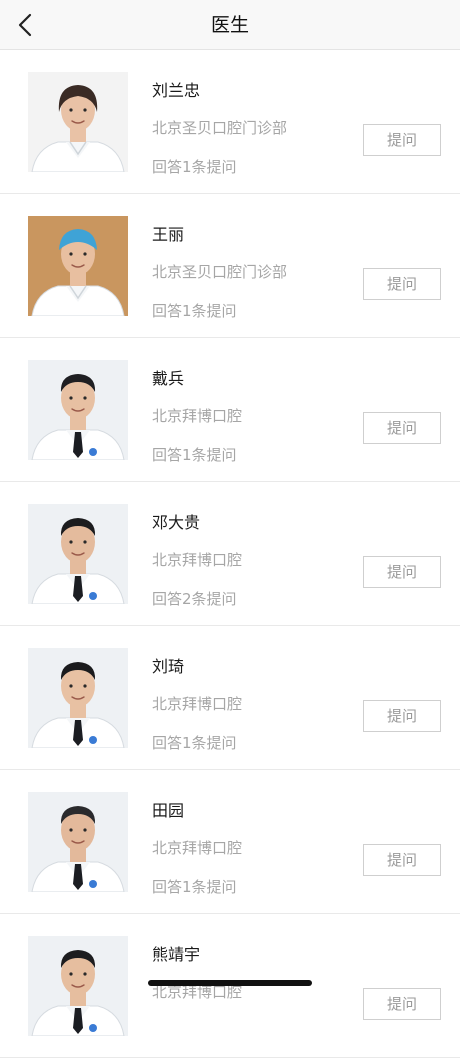  I want to click on doctor-row: 戴兵北京拜博口腔 回答1条提问 提问, so click(230, 410).